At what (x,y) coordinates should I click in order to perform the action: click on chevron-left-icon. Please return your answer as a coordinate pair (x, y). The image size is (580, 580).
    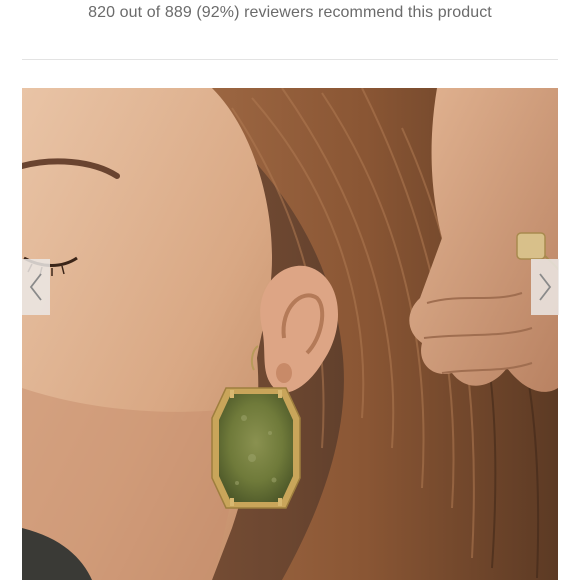
    Looking at the image, I should click on (35, 287).